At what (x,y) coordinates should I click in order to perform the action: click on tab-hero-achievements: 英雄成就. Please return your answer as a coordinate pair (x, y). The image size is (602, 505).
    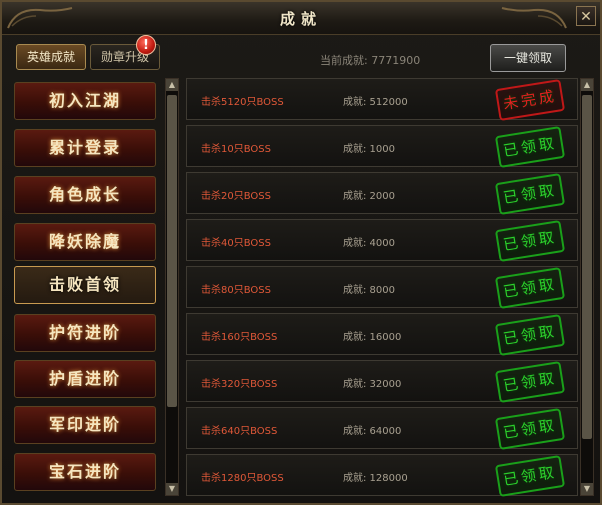
    Looking at the image, I should click on (51, 57).